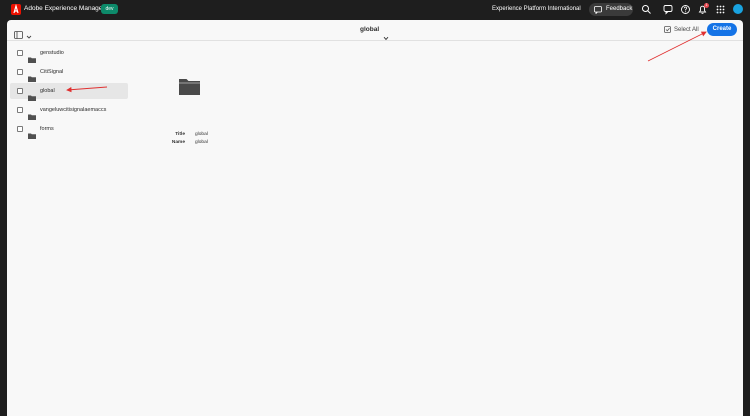  I want to click on folder-label: genstudio, so click(52, 53).